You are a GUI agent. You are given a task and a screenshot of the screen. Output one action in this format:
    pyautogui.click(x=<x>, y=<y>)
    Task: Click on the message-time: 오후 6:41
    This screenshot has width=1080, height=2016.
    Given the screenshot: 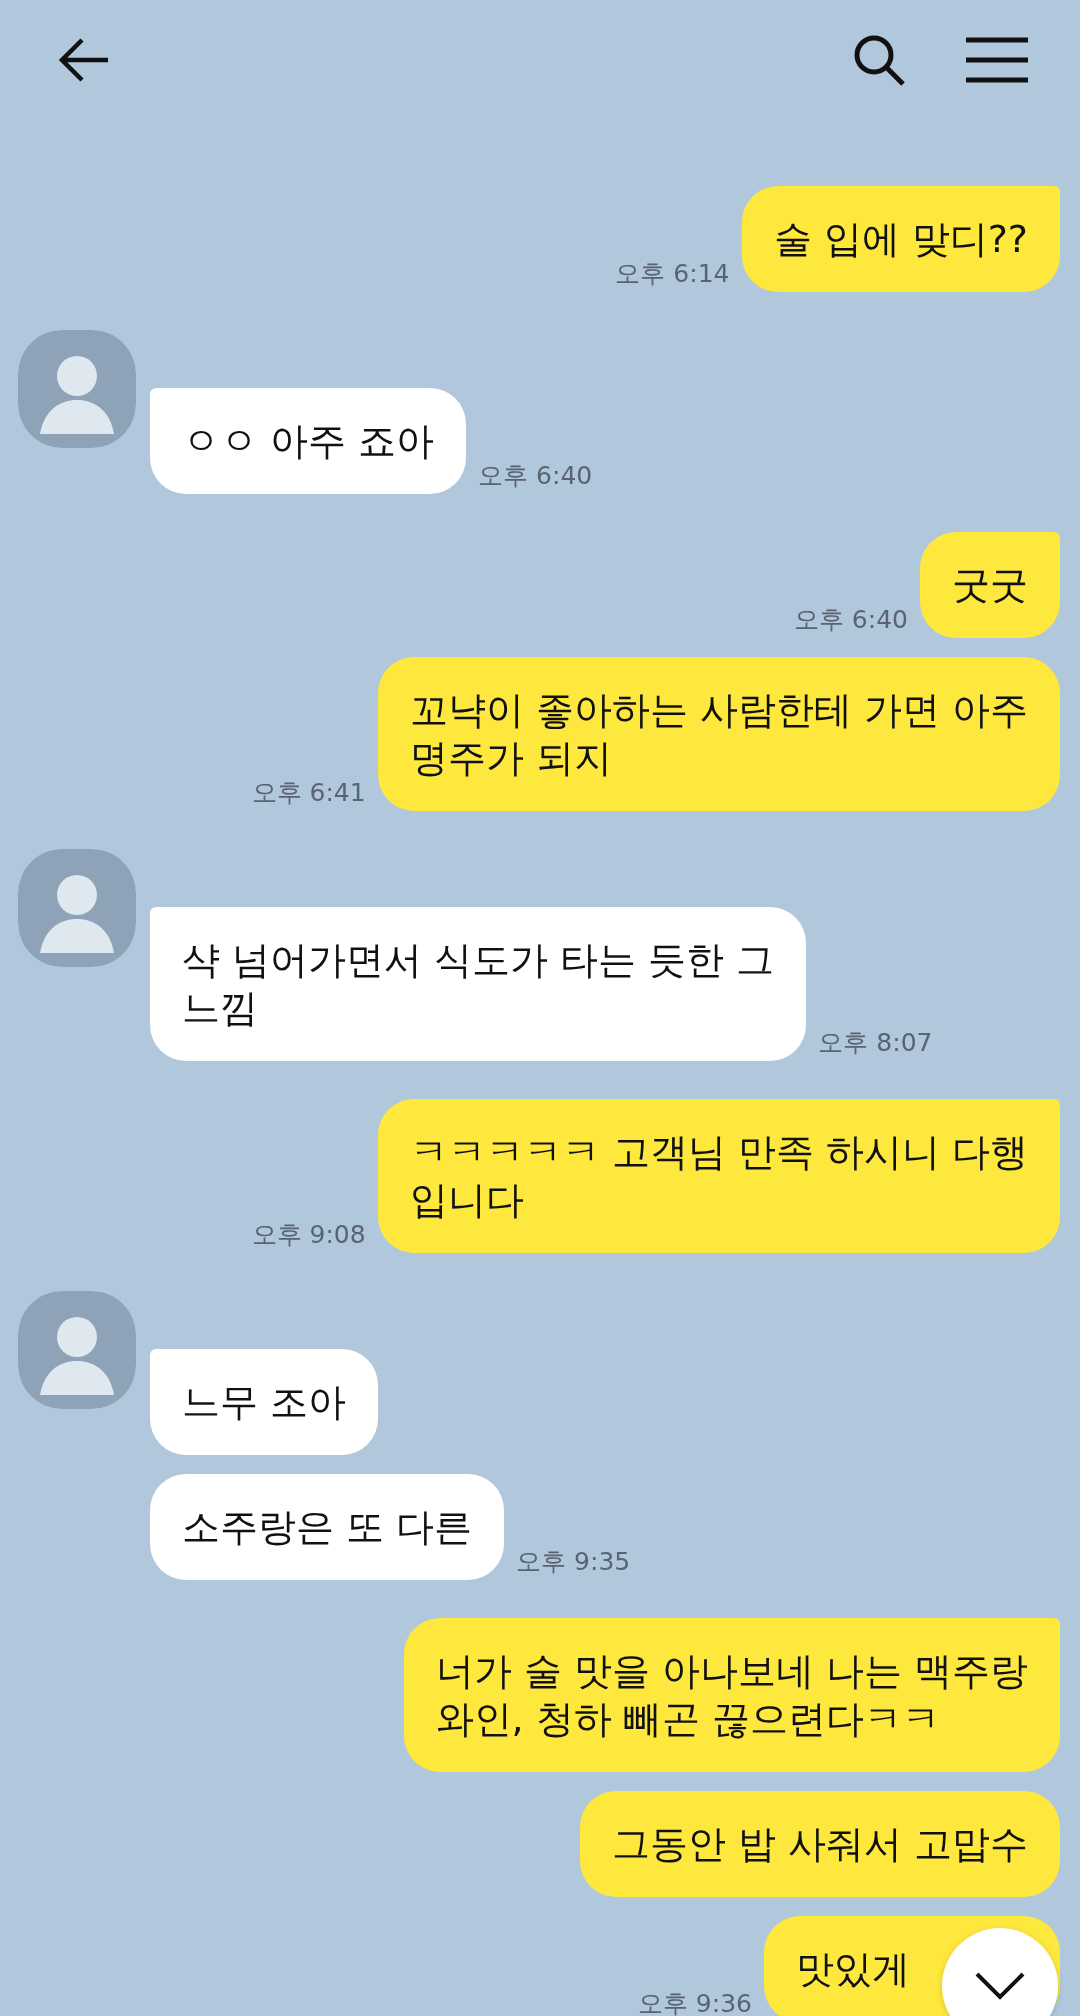 What is the action you would take?
    pyautogui.click(x=308, y=793)
    